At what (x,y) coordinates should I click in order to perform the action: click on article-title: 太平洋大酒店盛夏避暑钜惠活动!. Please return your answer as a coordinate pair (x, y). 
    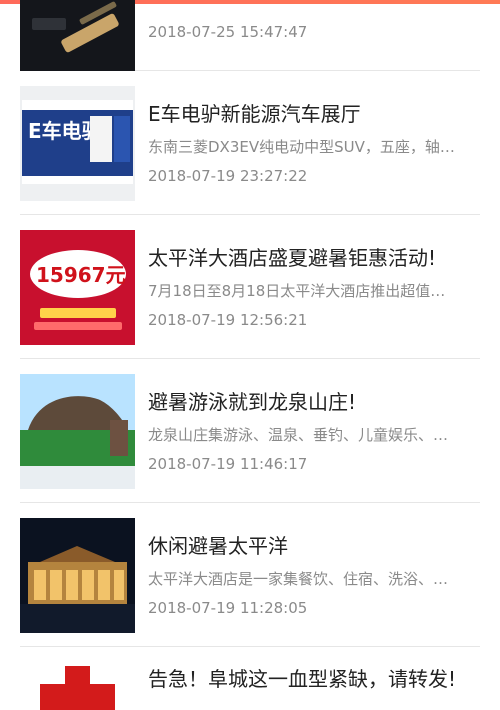
    Looking at the image, I should click on (292, 258).